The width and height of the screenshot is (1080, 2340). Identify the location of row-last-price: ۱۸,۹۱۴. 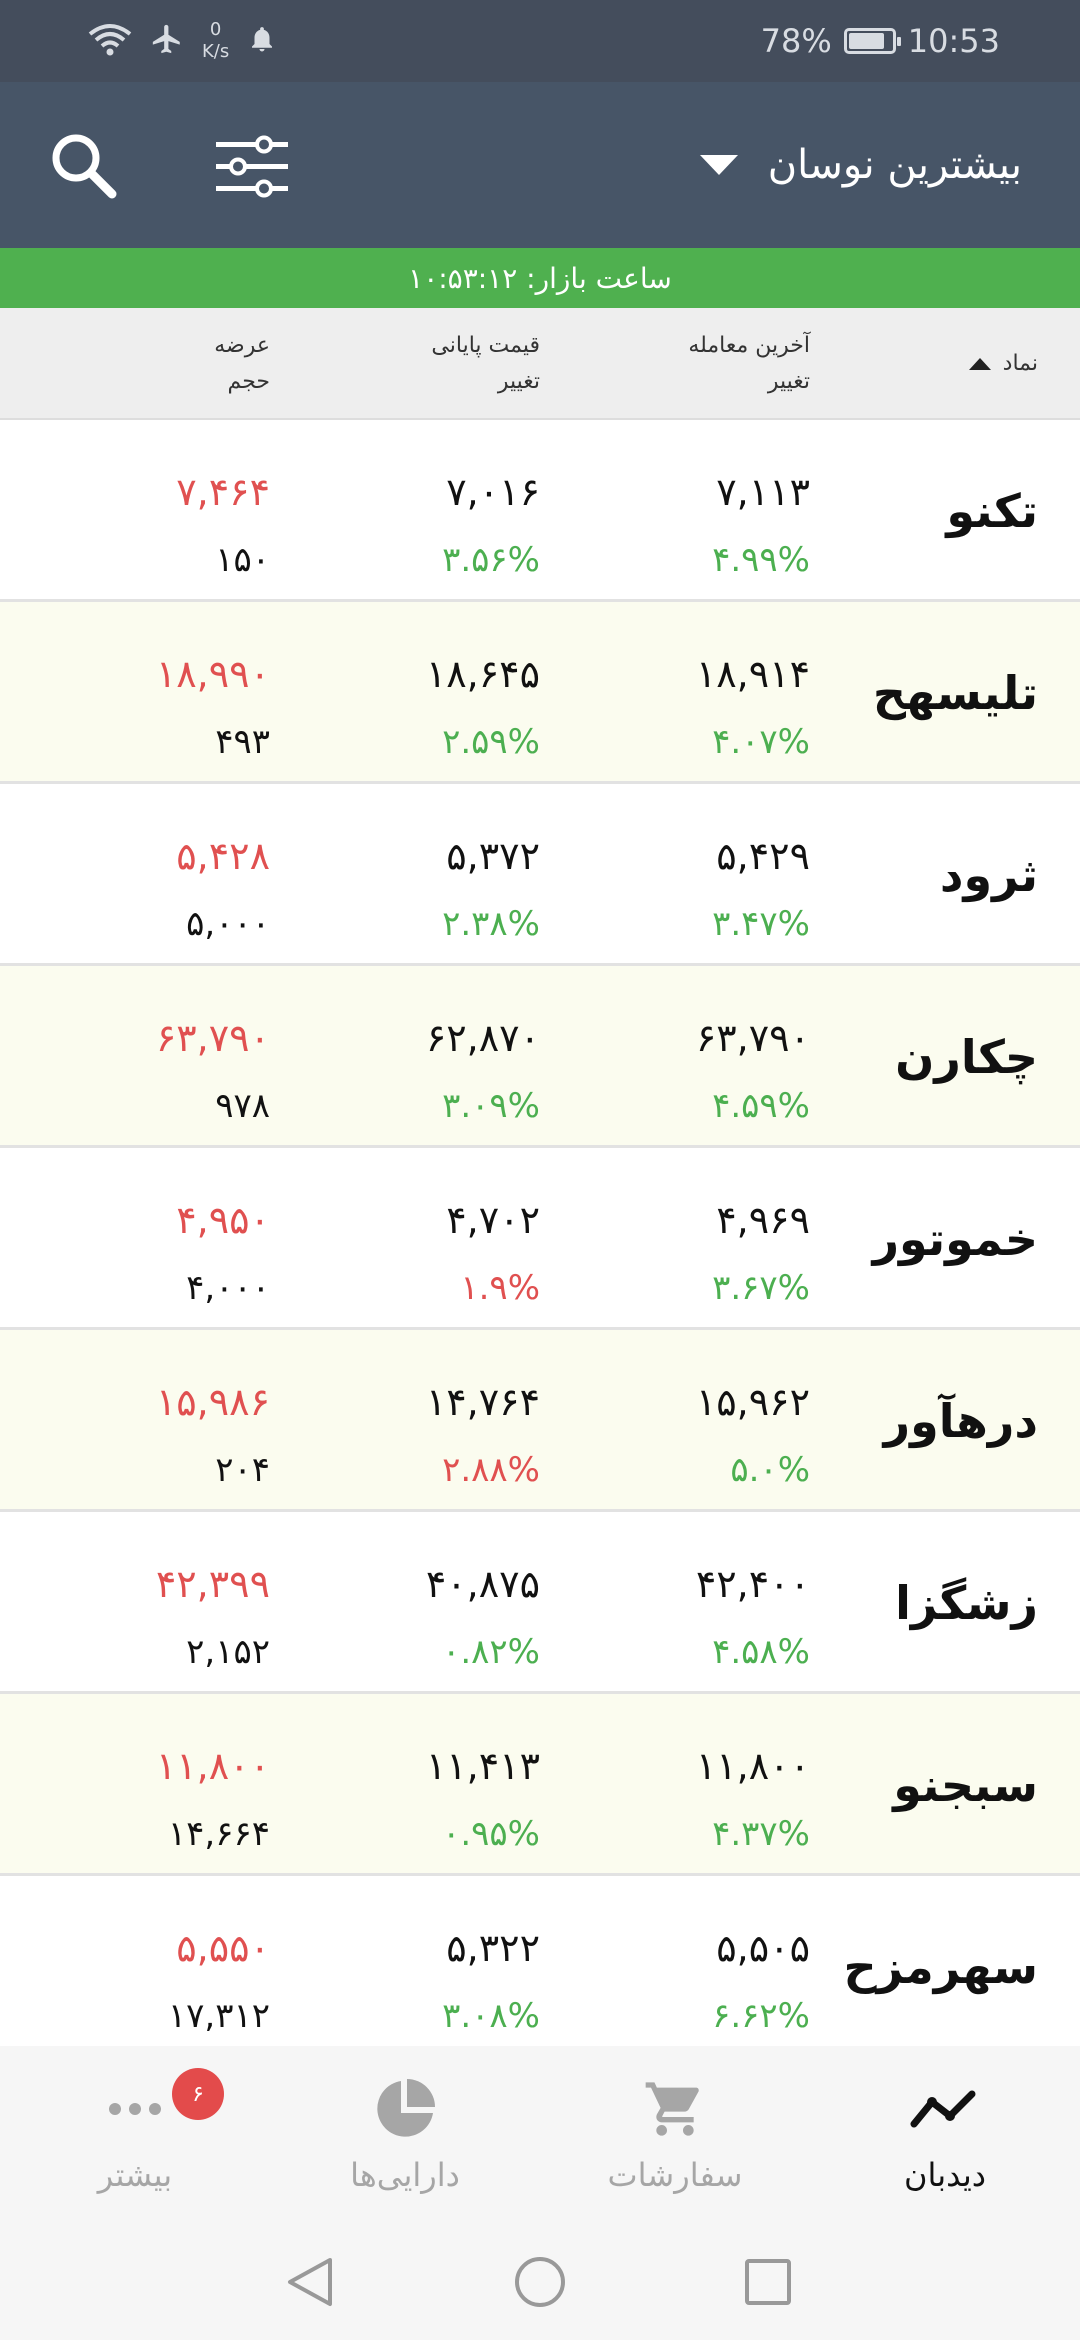
(752, 674).